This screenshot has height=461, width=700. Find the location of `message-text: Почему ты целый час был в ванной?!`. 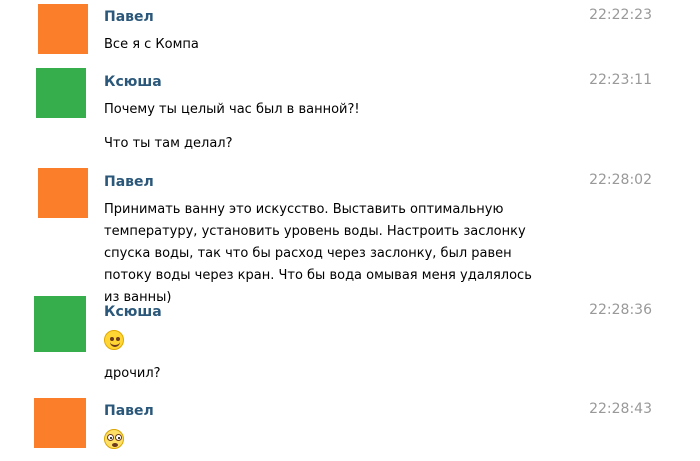

message-text: Почему ты целый час был в ванной?! is located at coordinates (232, 109).